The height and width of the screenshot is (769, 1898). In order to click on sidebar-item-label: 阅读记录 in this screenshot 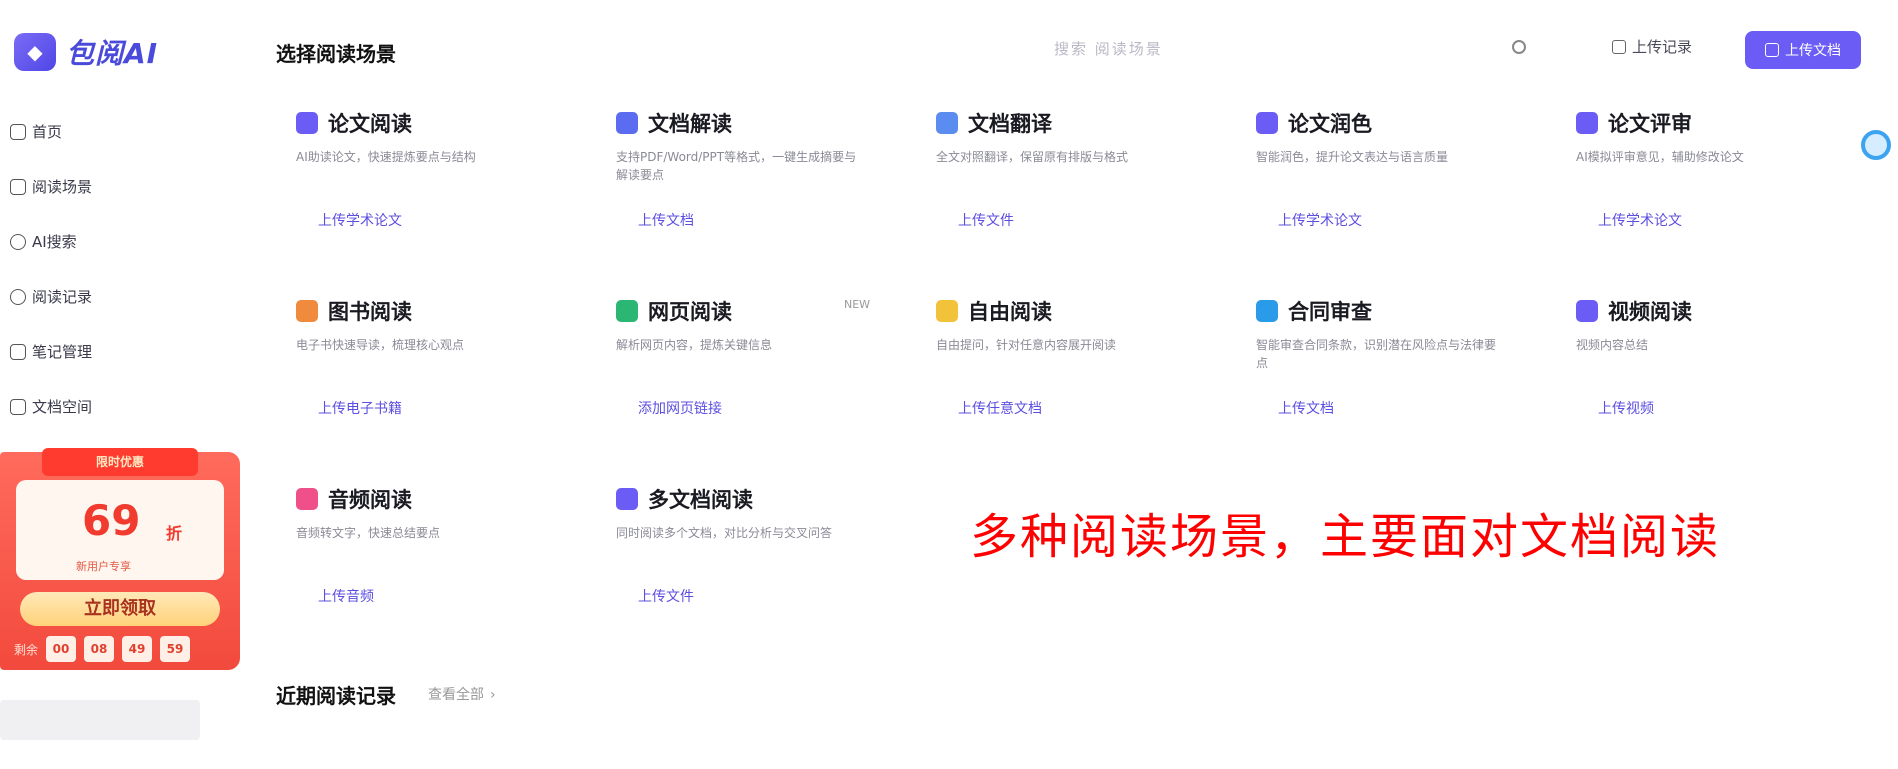, I will do `click(62, 297)`.